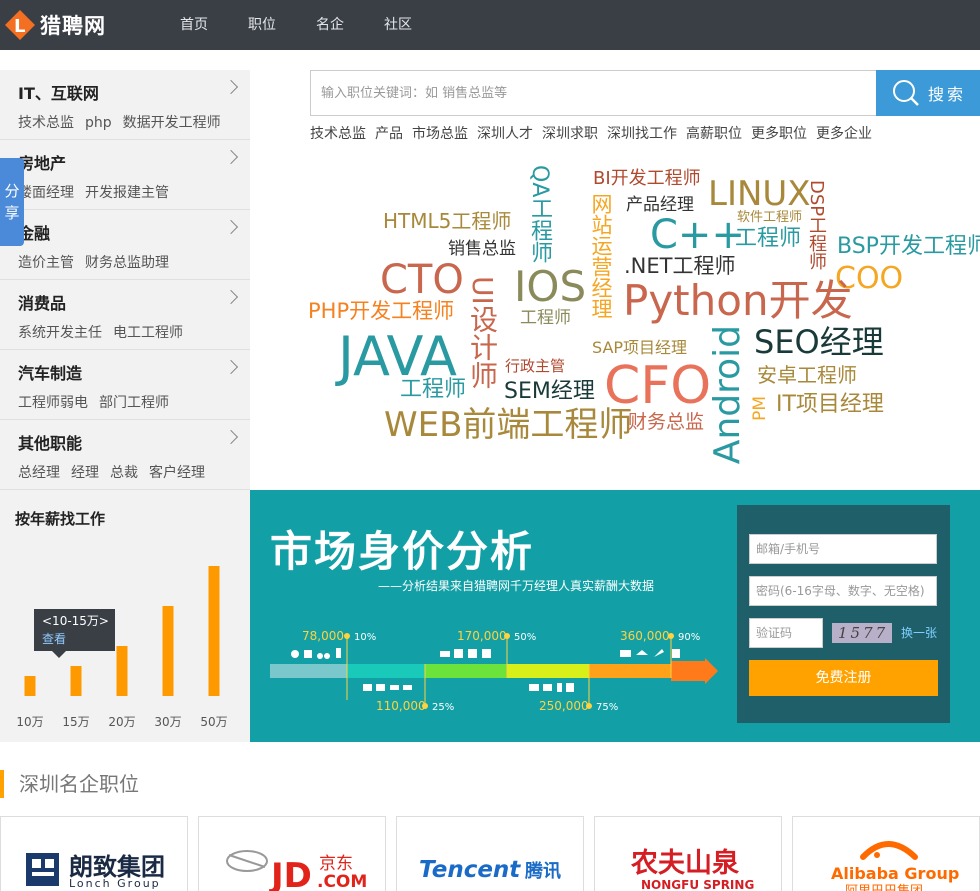 This screenshot has height=891, width=980. Describe the element at coordinates (594, 93) in the screenshot. I see `job-search-input` at that location.